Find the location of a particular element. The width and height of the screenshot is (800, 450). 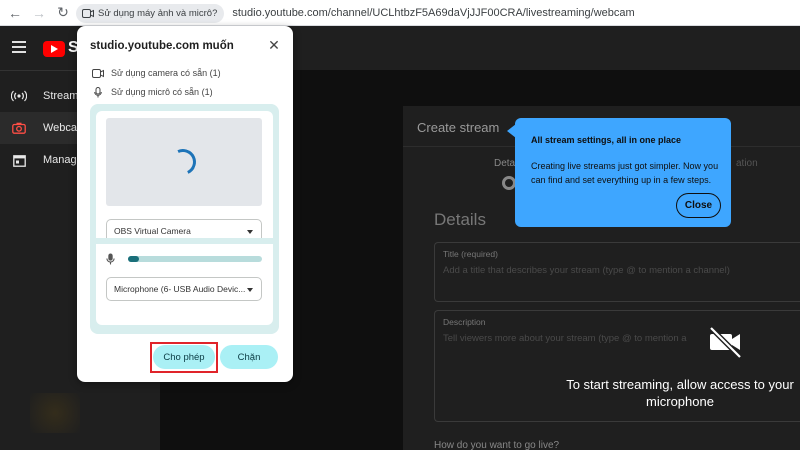

camera-permission-label: Sử dụng camera có sẵn (1) is located at coordinates (166, 73).